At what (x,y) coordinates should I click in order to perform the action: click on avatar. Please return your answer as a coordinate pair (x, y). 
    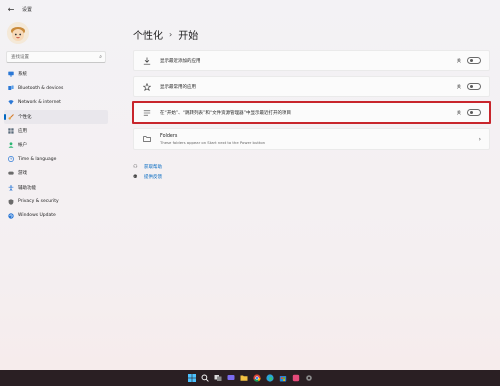
    Looking at the image, I should click on (18, 33).